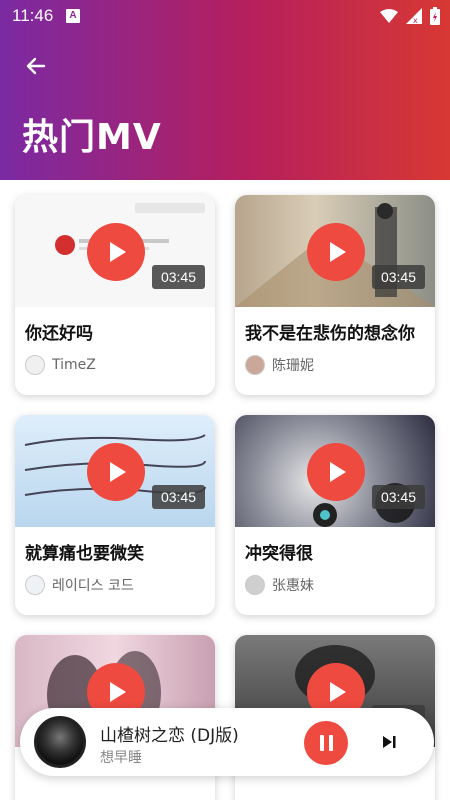 This screenshot has width=450, height=800. Describe the element at coordinates (169, 736) in the screenshot. I see `song-title: 山楂树之恋 (DJ版)` at that location.